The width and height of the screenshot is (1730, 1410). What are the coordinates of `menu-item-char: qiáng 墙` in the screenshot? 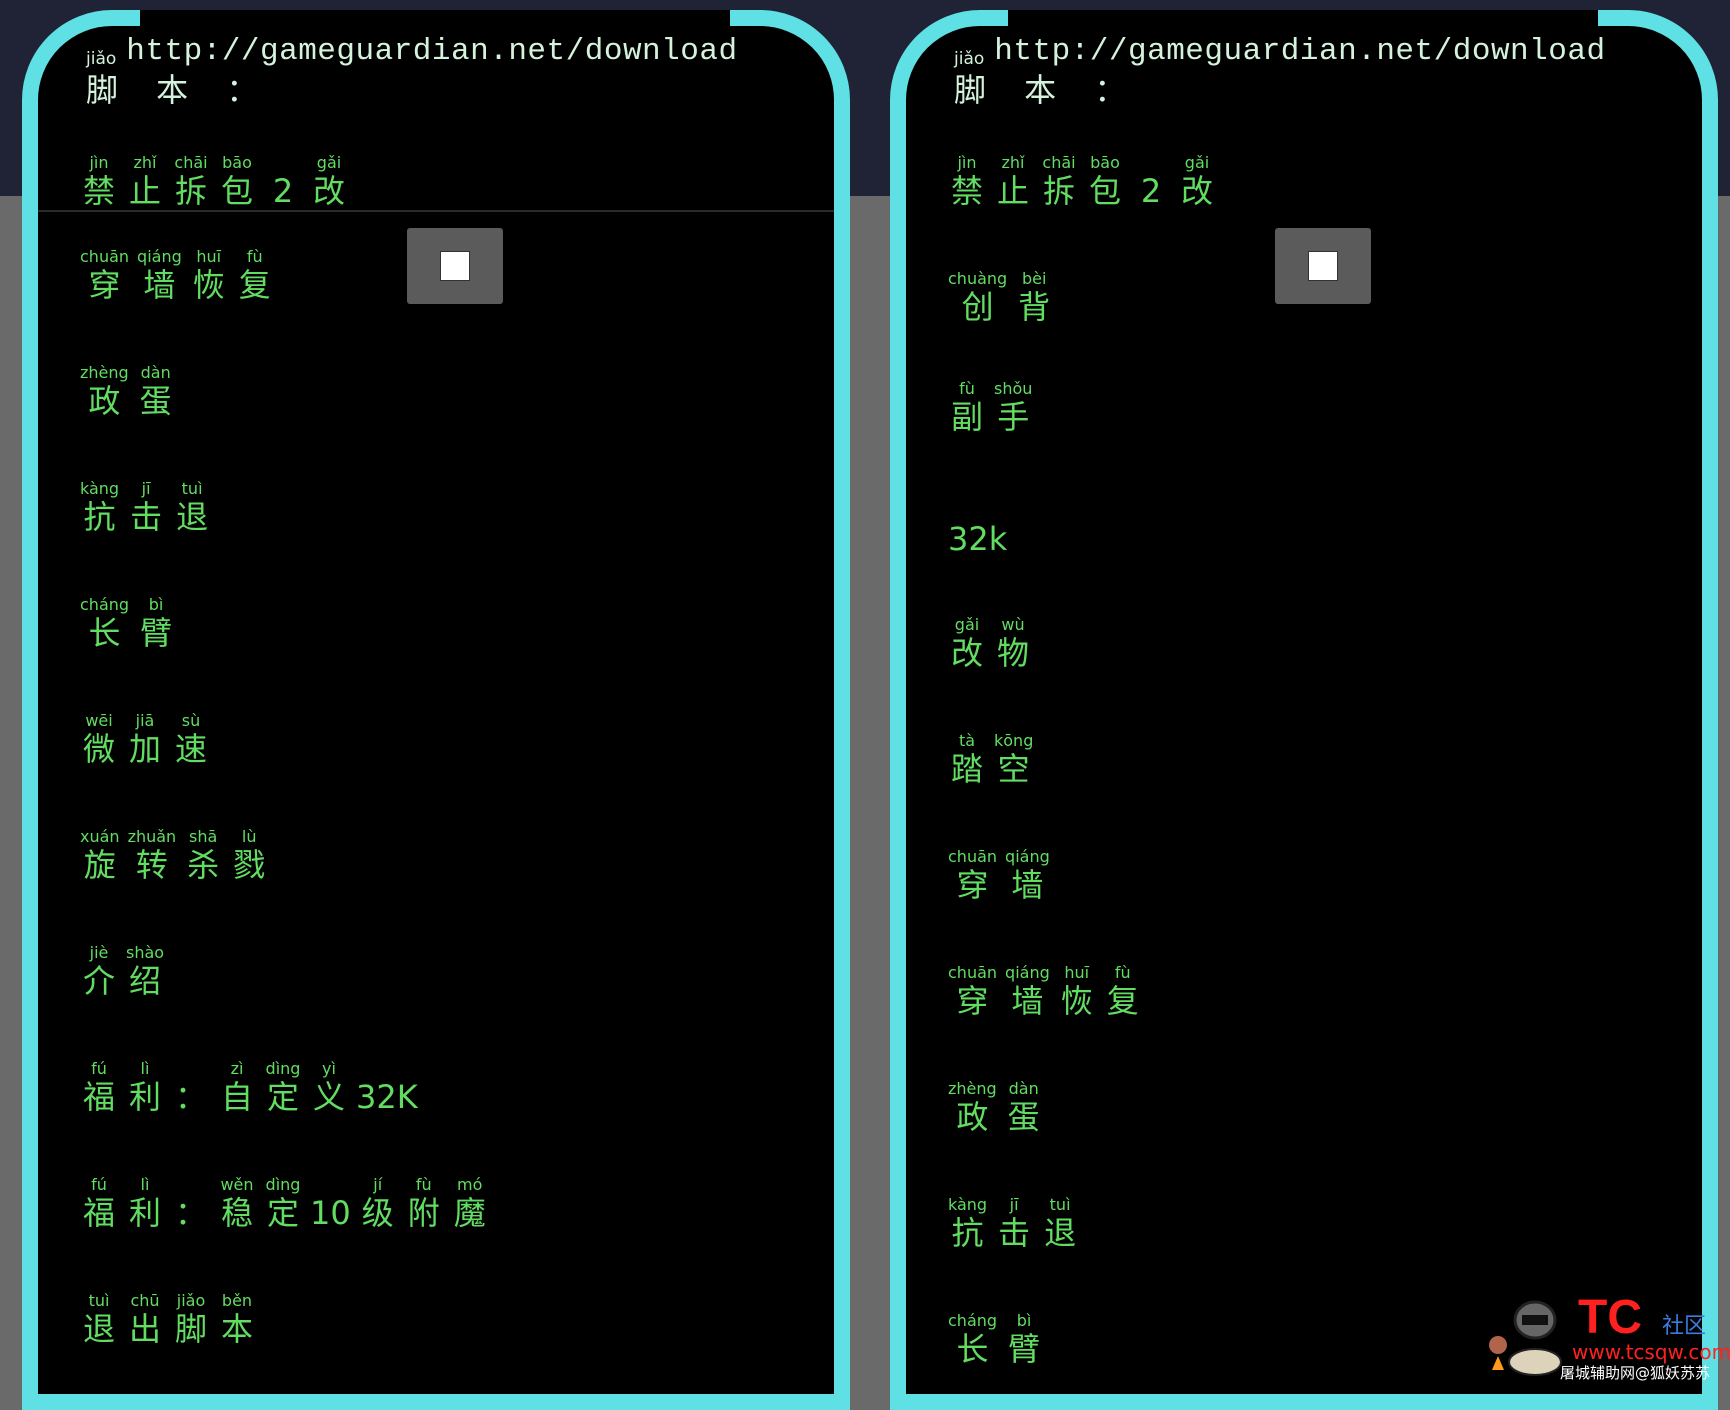 It's located at (1027, 992).